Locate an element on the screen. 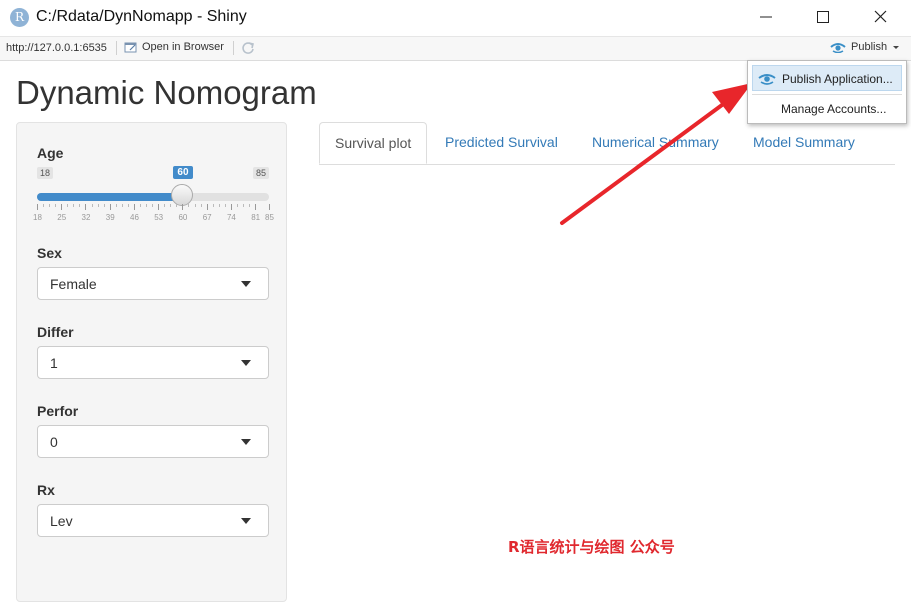  sex-select-value: Female is located at coordinates (73, 284).